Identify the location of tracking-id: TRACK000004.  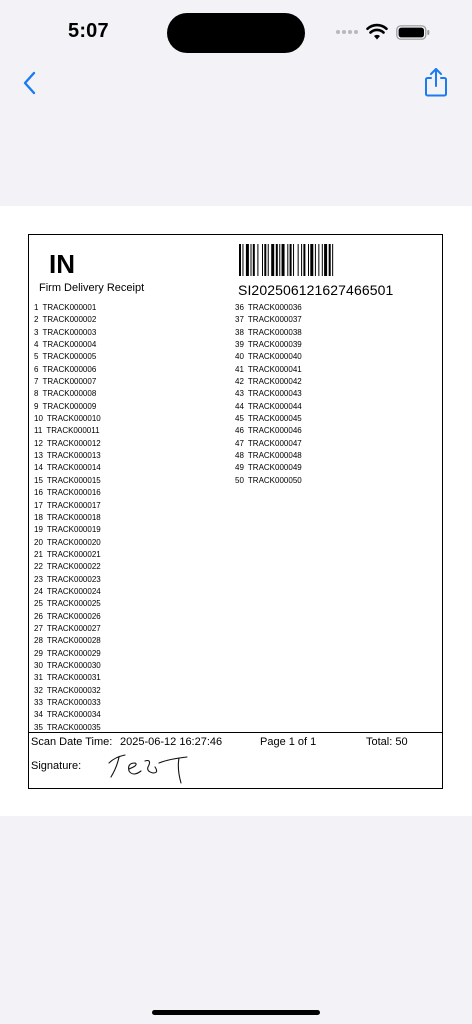
(69, 345).